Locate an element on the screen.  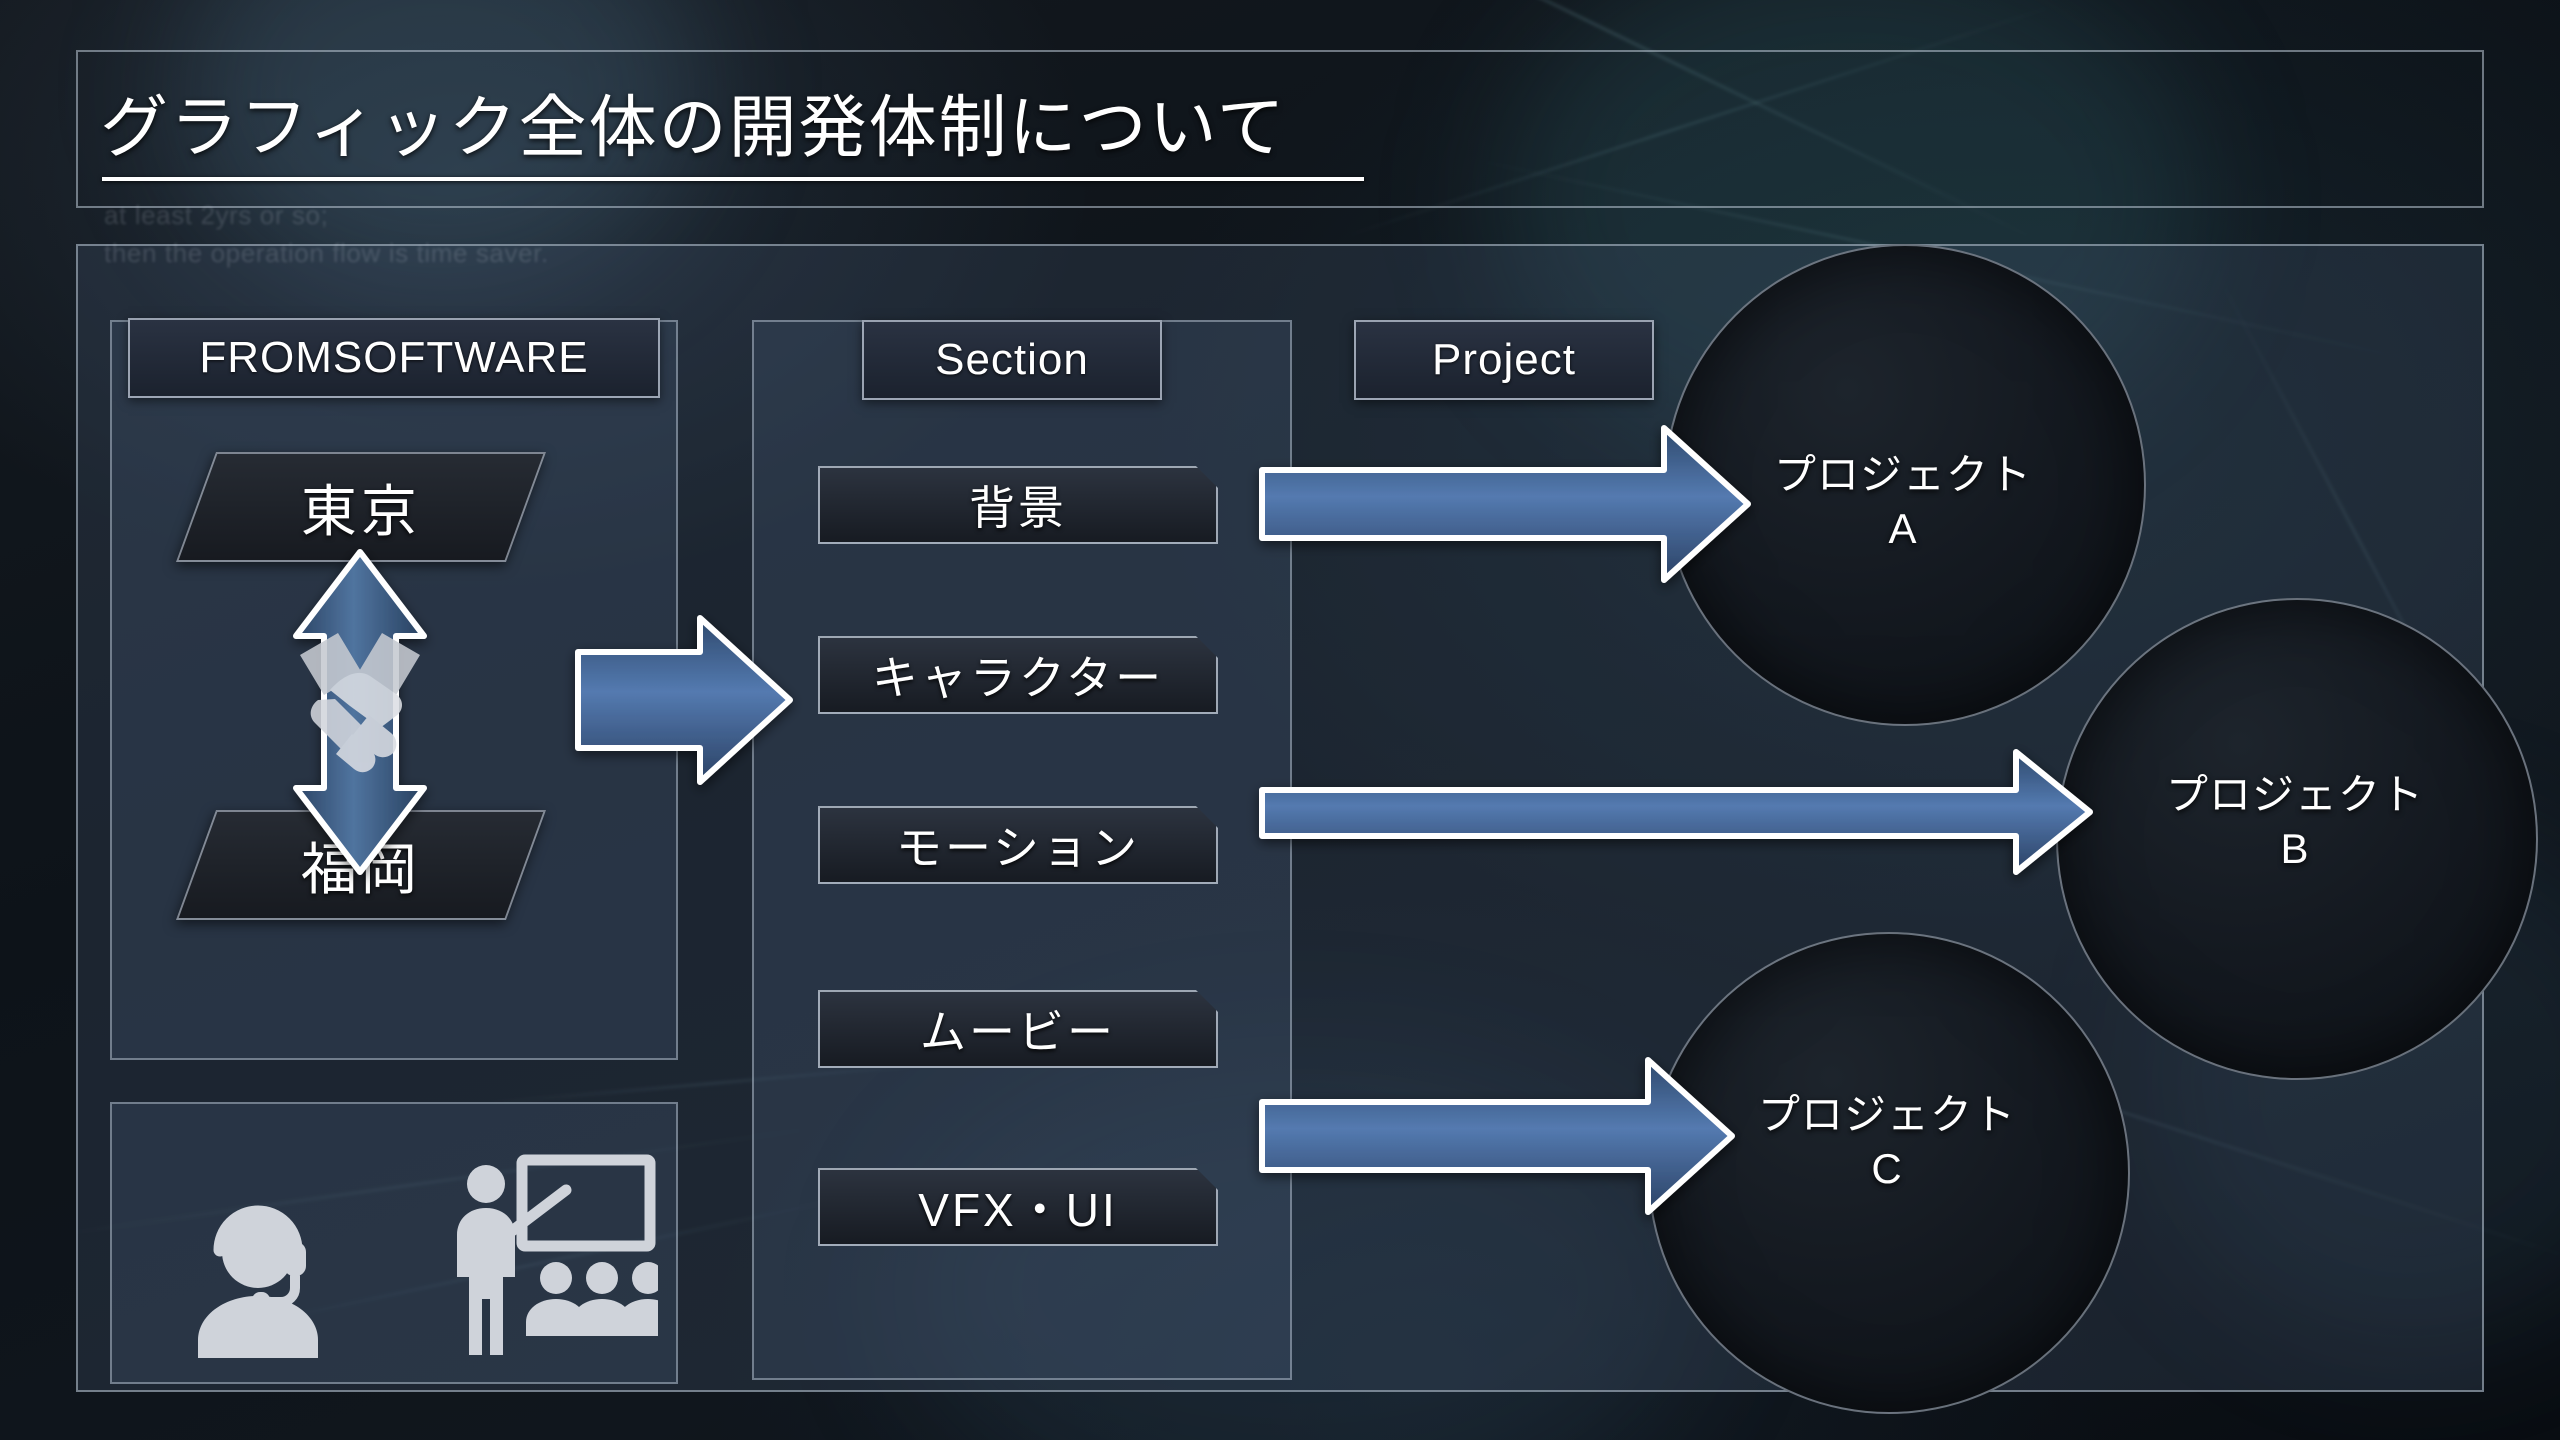
company-group-box is located at coordinates (394, 690).